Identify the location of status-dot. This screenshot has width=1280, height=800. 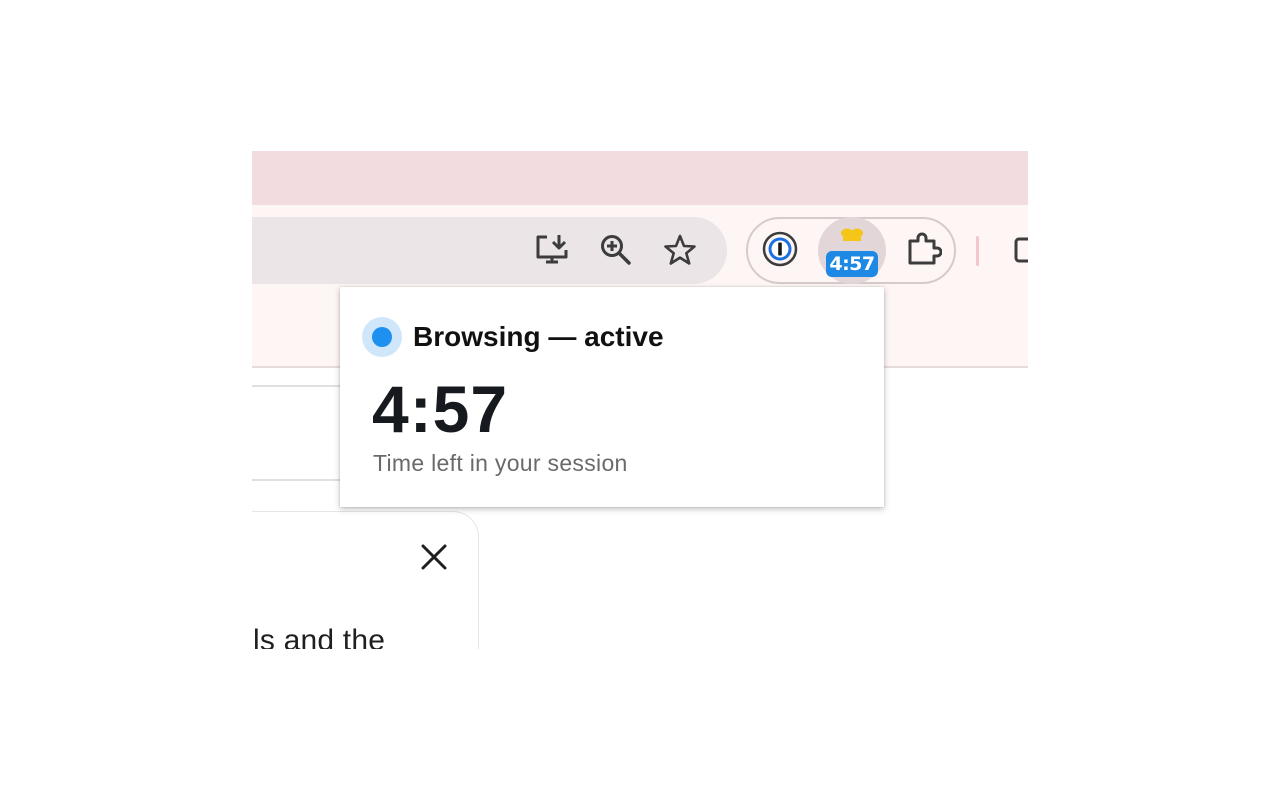
(382, 337).